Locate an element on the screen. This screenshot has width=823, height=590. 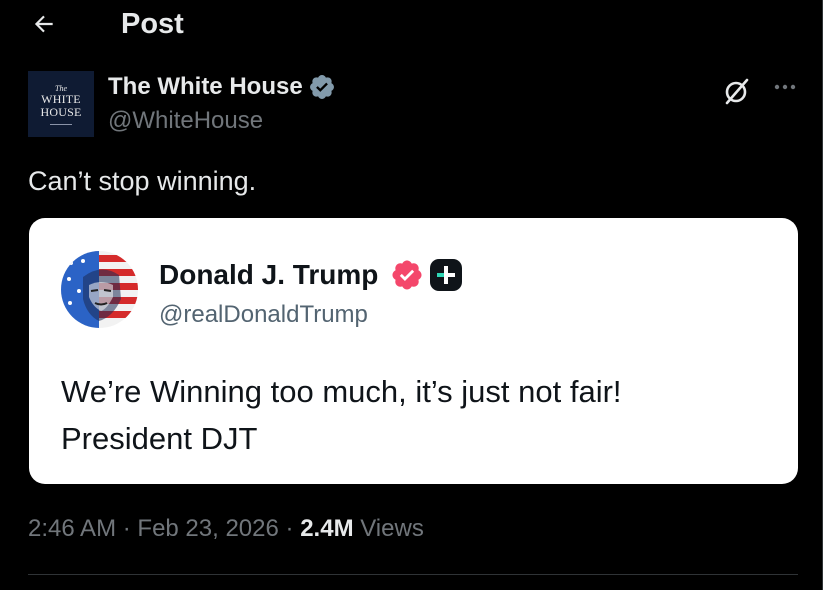
author-name: The White House is located at coordinates (205, 86).